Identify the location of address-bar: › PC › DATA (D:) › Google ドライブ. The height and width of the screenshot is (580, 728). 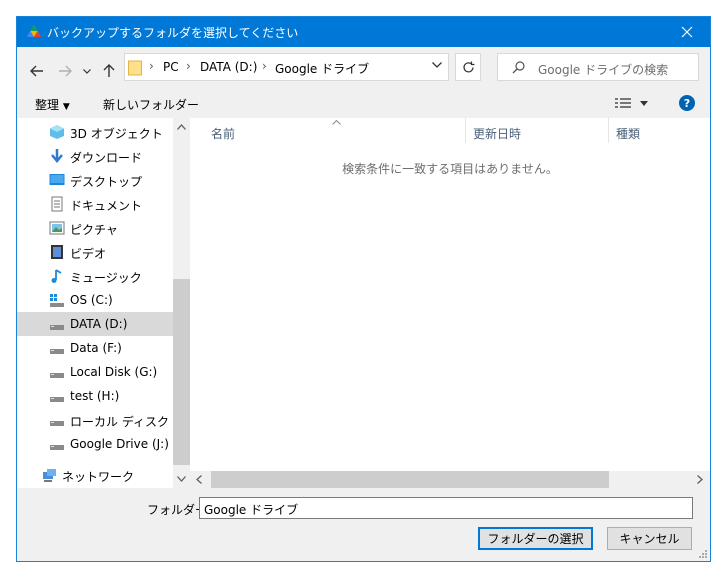
(286, 67).